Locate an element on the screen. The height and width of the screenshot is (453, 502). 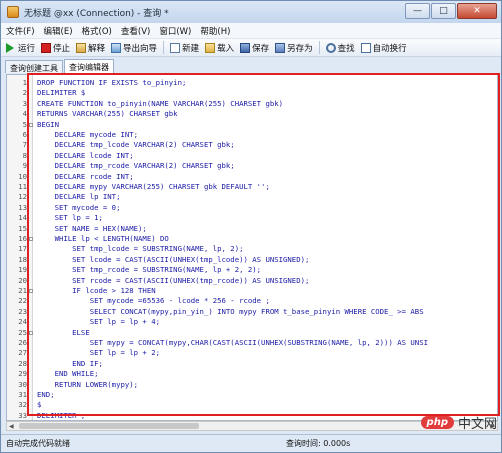
code-line: 5 BEGIN is located at coordinates (252, 124).